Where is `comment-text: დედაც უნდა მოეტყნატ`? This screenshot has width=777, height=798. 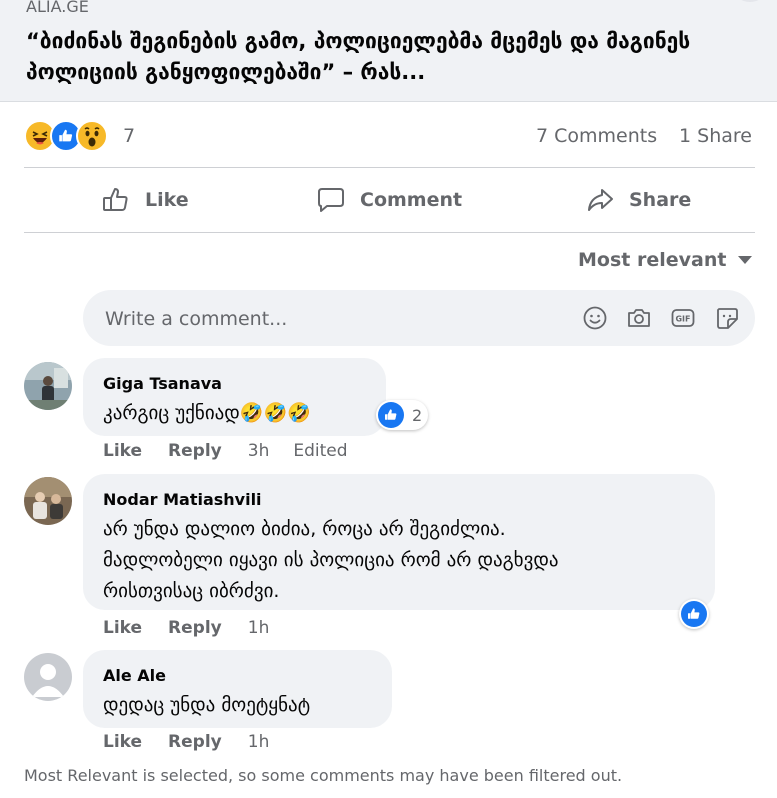
comment-text: დედაც უნდა მოეტყნატ is located at coordinates (207, 705).